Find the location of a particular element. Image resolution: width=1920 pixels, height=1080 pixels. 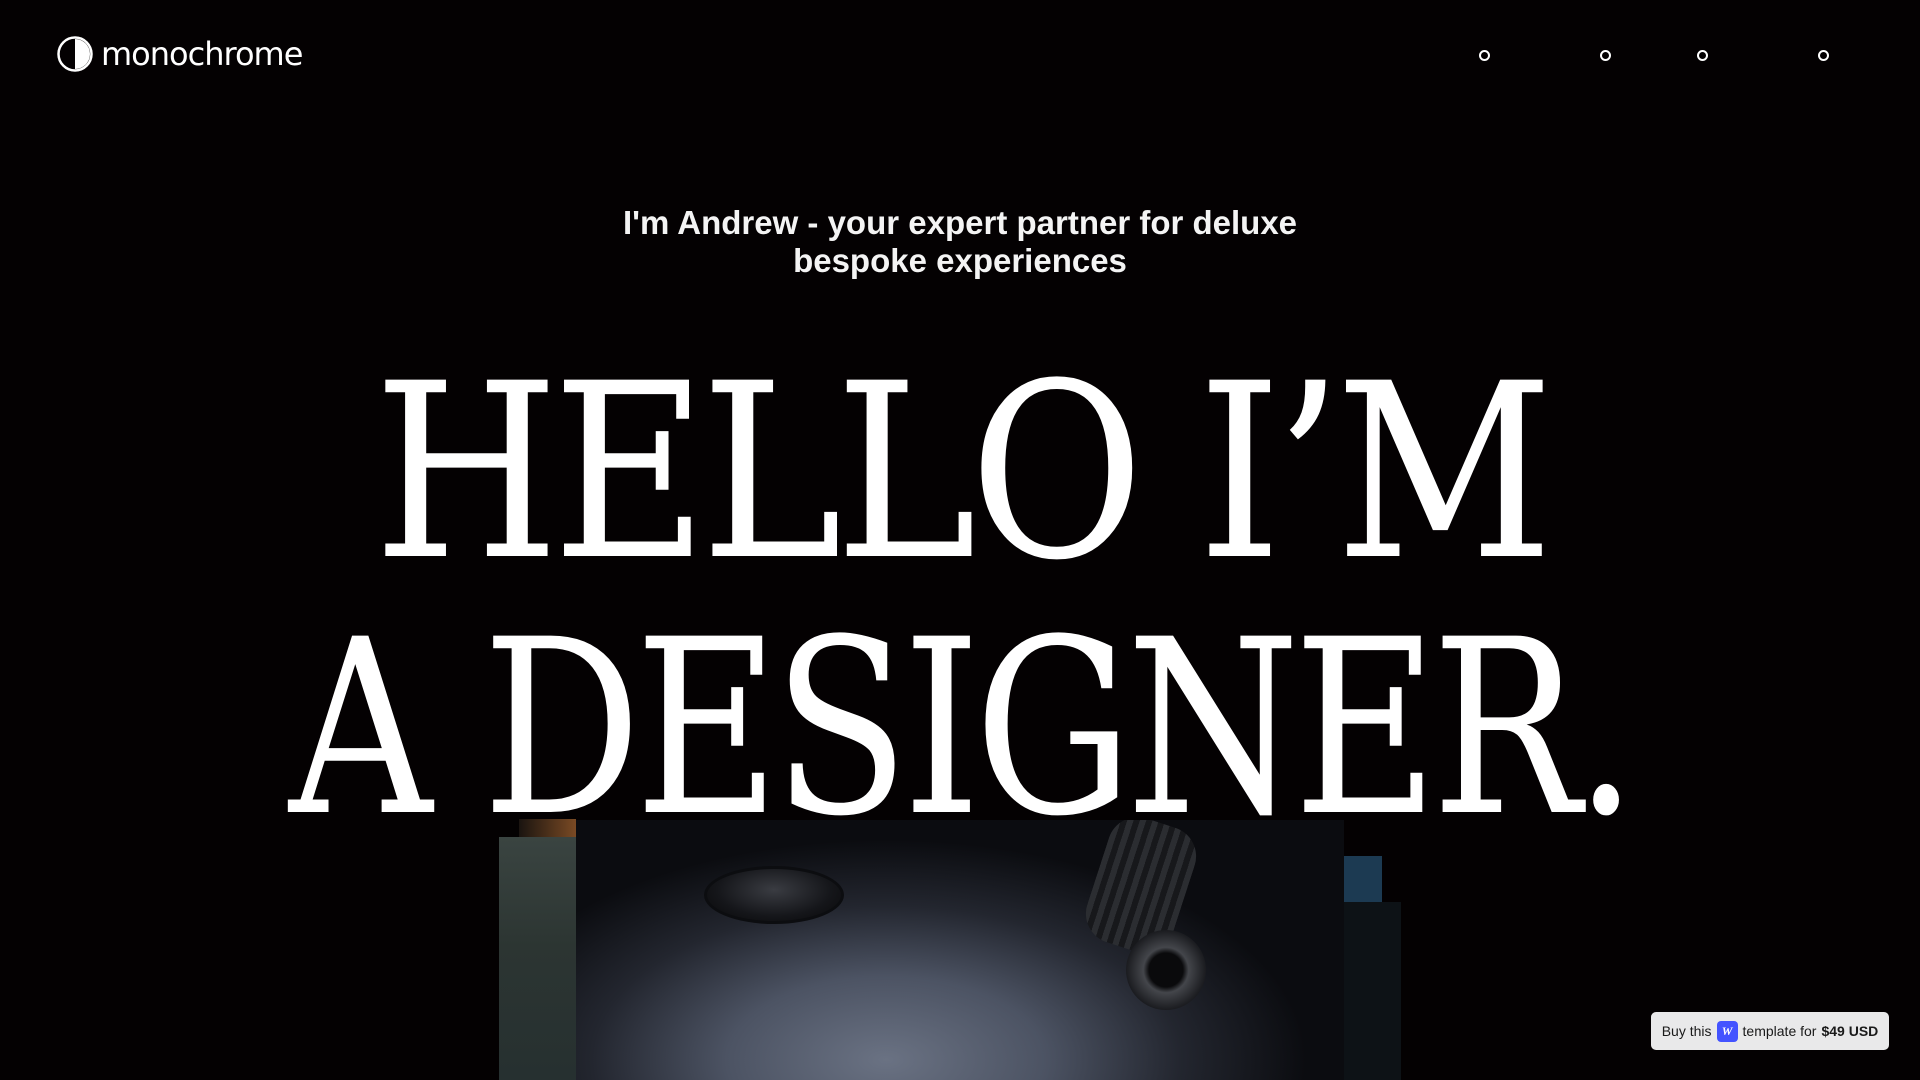

monochrome-logo-icon is located at coordinates (75, 54).